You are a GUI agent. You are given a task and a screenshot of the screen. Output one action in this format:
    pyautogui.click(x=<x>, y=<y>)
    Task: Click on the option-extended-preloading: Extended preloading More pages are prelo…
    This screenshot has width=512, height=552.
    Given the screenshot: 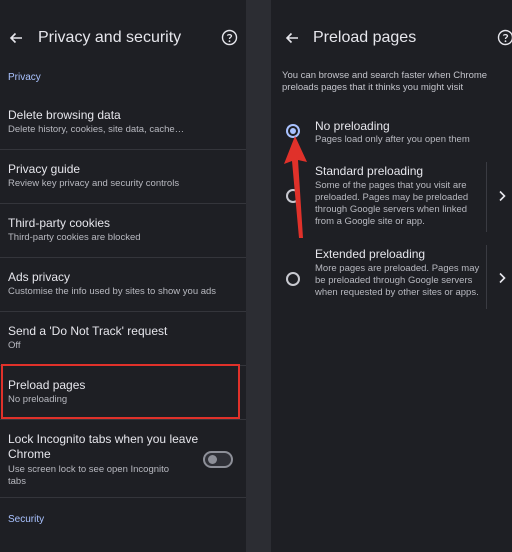 What is the action you would take?
    pyautogui.click(x=391, y=279)
    